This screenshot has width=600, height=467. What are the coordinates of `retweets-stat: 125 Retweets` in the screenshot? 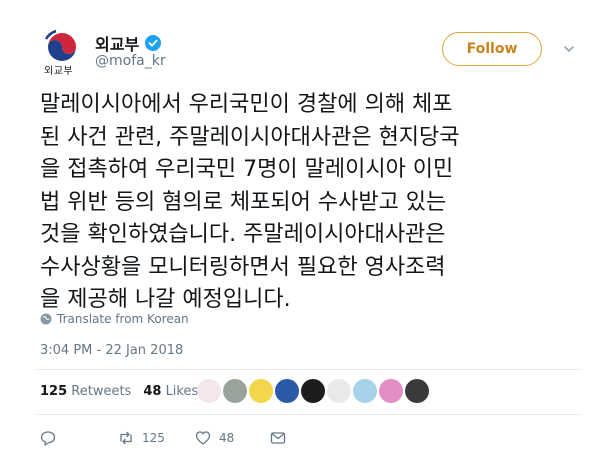 It's located at (85, 391).